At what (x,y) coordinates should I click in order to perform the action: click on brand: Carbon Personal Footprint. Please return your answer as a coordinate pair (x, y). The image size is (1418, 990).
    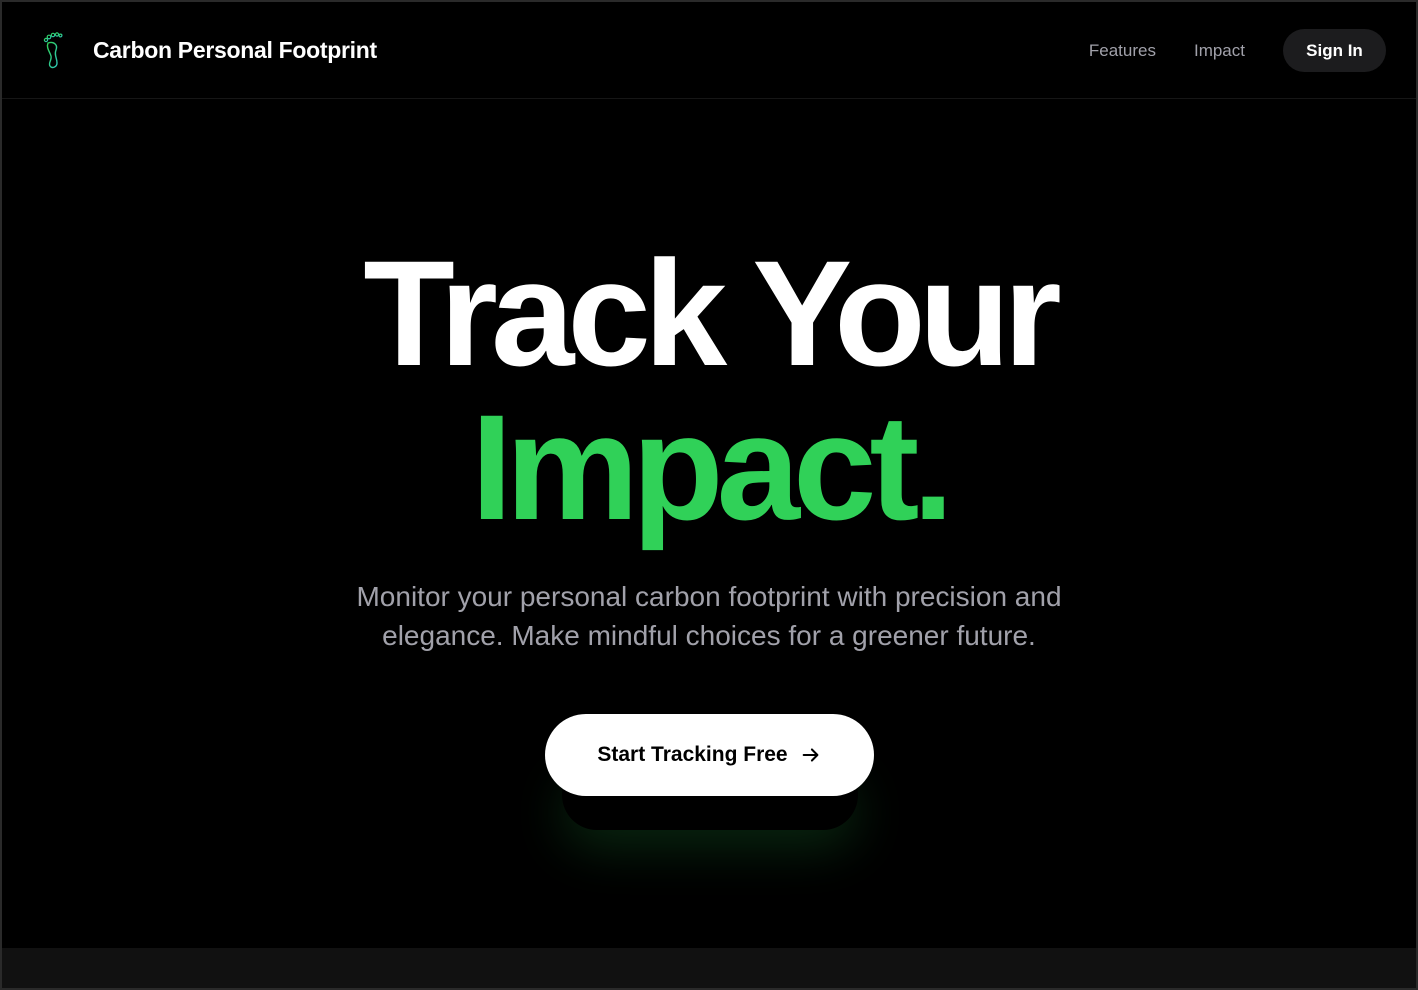
    Looking at the image, I should click on (209, 50).